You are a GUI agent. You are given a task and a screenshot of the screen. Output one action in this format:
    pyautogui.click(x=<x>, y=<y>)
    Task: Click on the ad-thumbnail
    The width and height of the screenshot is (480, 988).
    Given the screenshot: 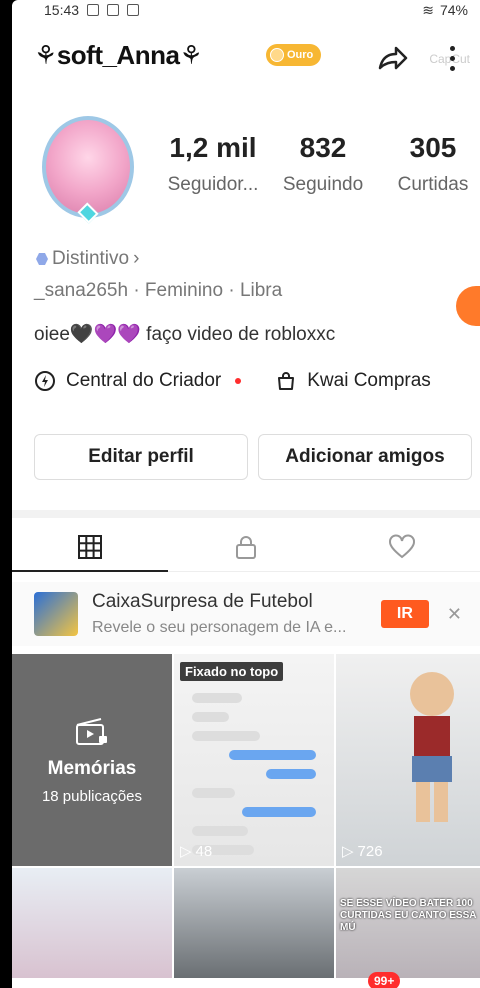 What is the action you would take?
    pyautogui.click(x=56, y=614)
    